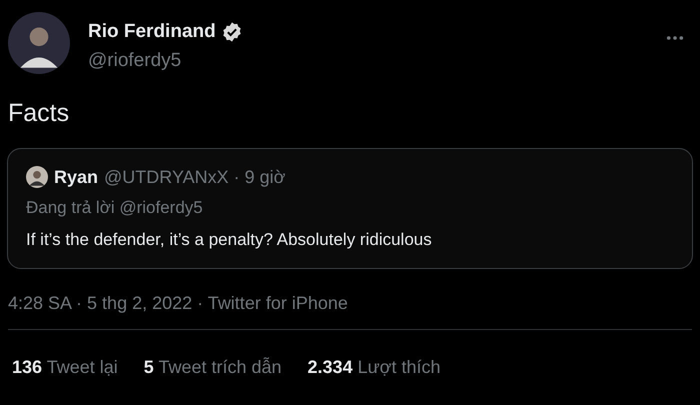  I want to click on tweet-text: Facts, so click(39, 113).